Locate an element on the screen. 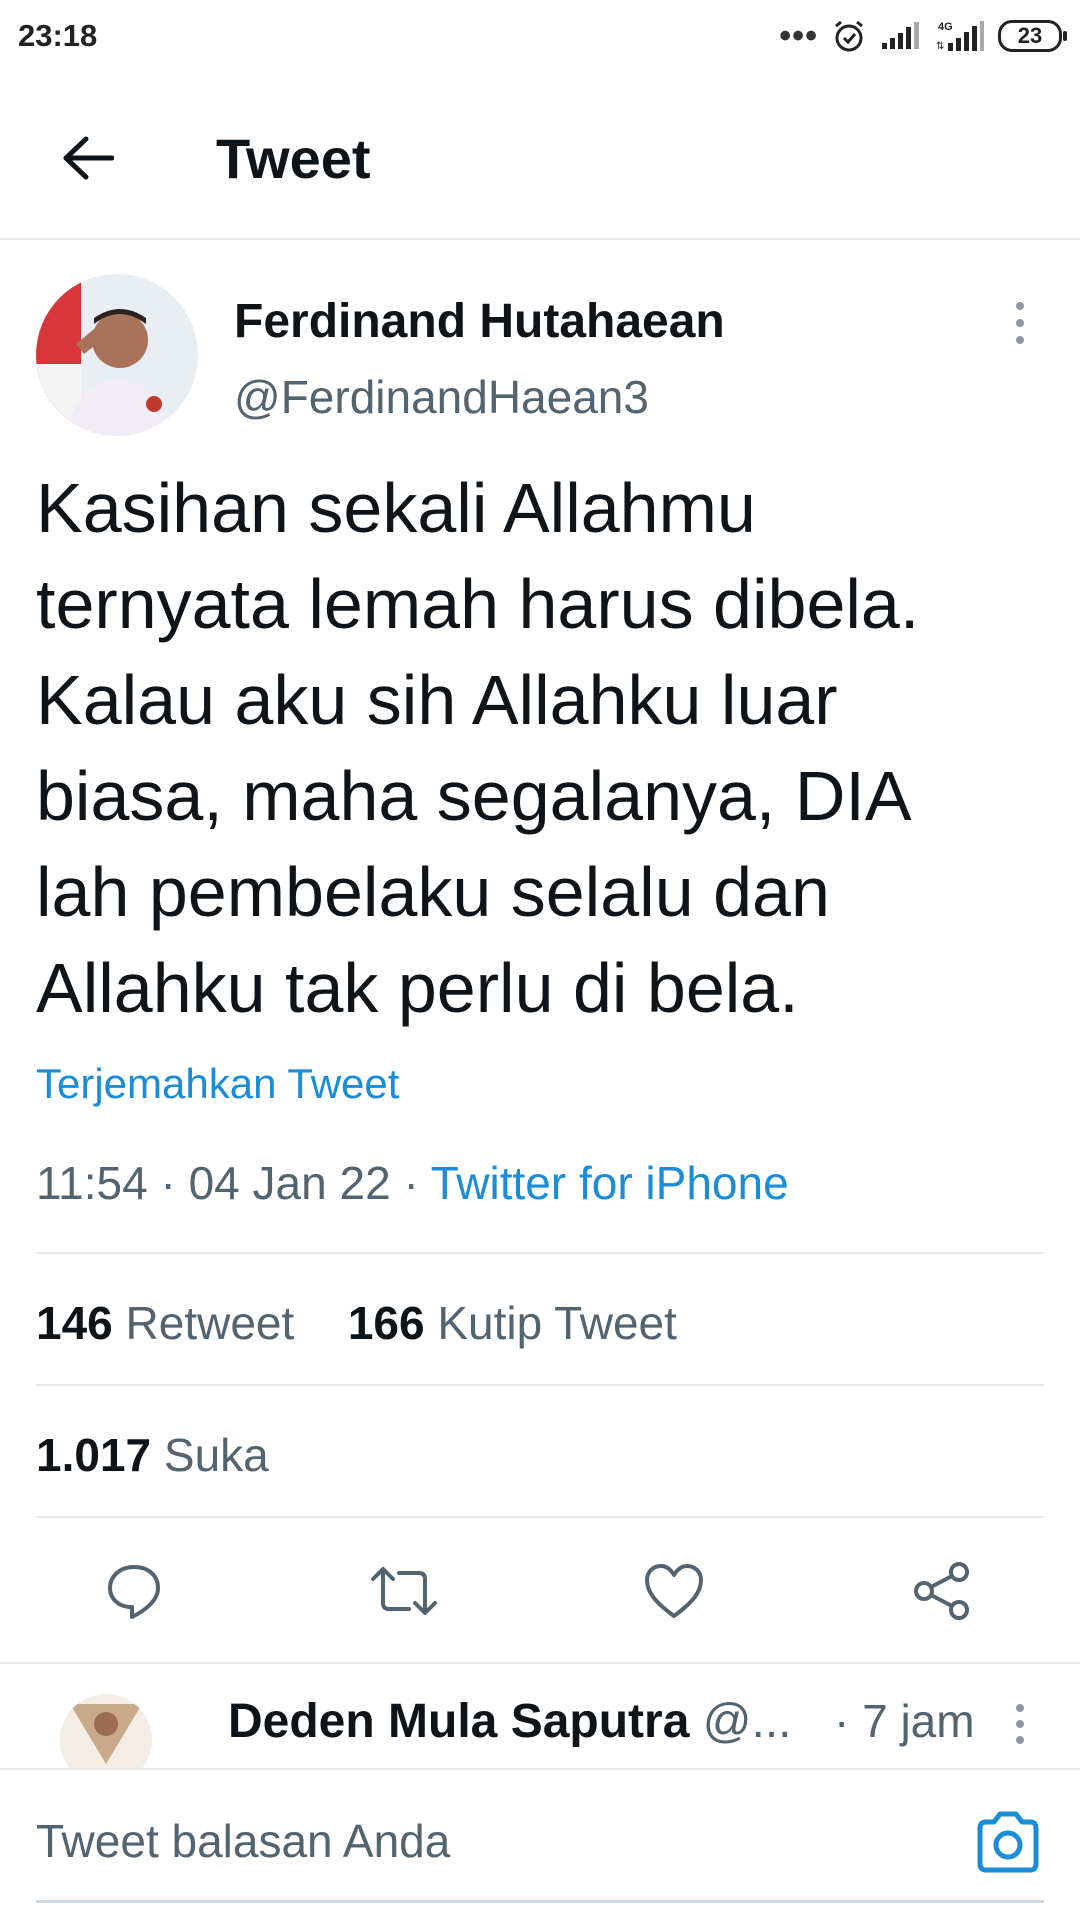 Image resolution: width=1080 pixels, height=1922 pixels. reply-compose-bar: Tweet balasan Anda is located at coordinates (540, 1845).